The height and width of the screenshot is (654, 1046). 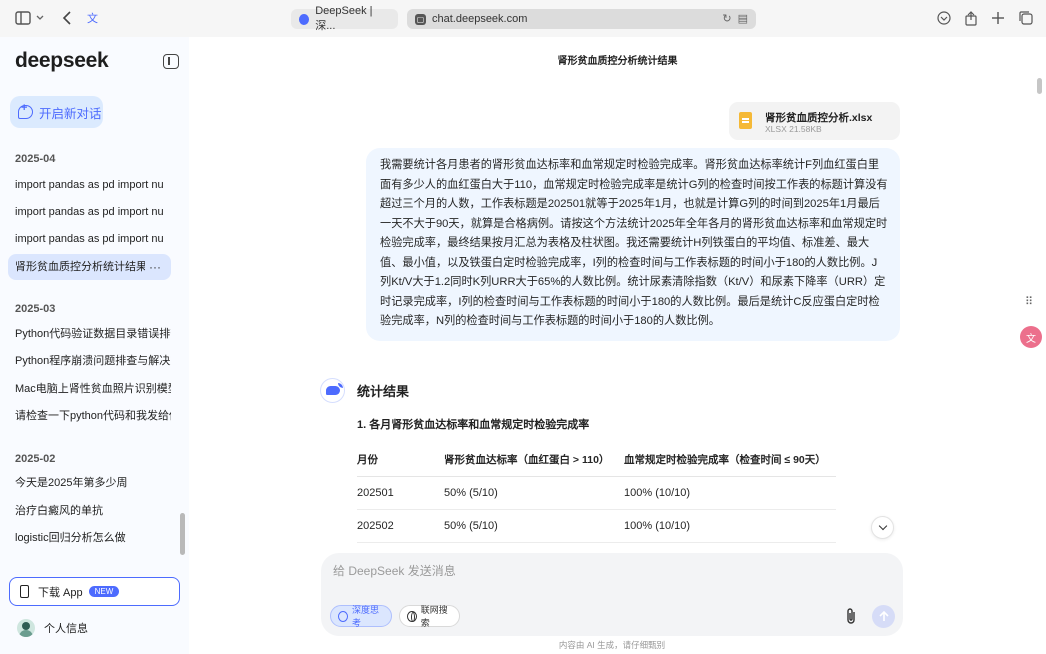 I want to click on back-arrow-icon, so click(x=67, y=18).